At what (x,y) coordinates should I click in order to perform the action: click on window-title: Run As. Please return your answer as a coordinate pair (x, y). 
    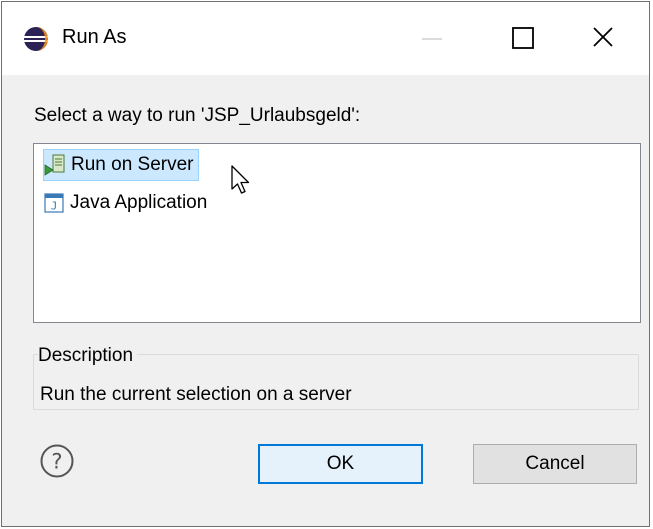
    Looking at the image, I should click on (94, 37).